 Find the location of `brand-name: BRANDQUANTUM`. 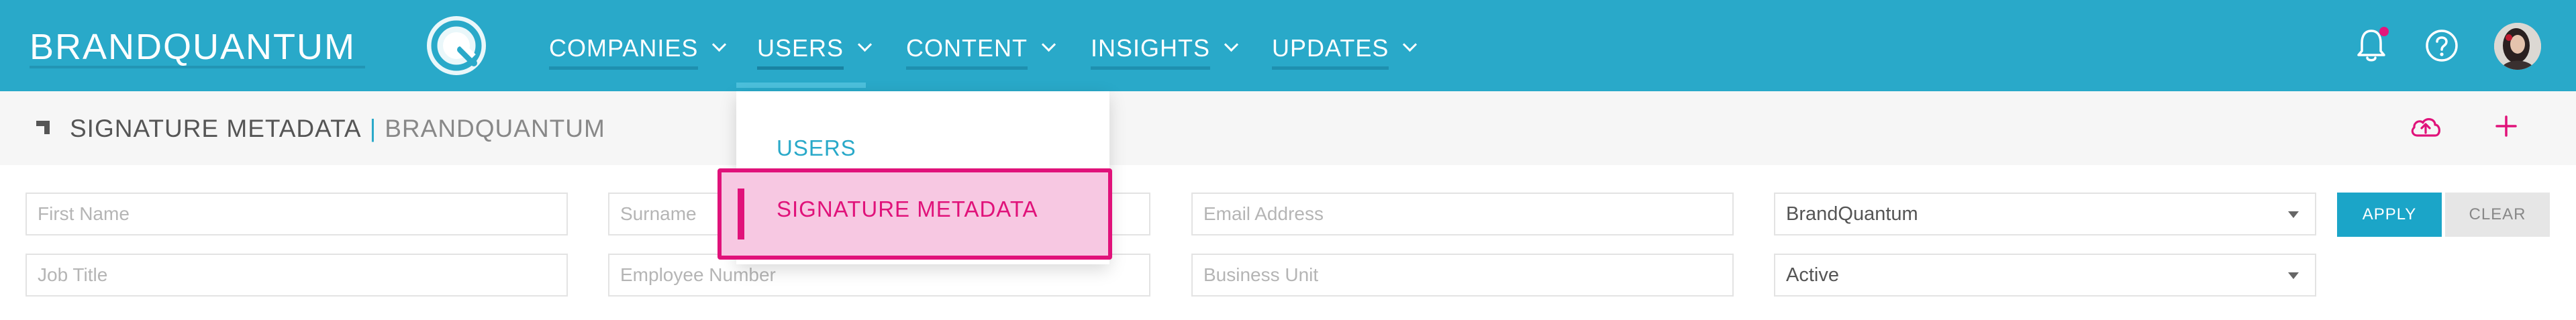

brand-name: BRANDQUANTUM is located at coordinates (193, 47).